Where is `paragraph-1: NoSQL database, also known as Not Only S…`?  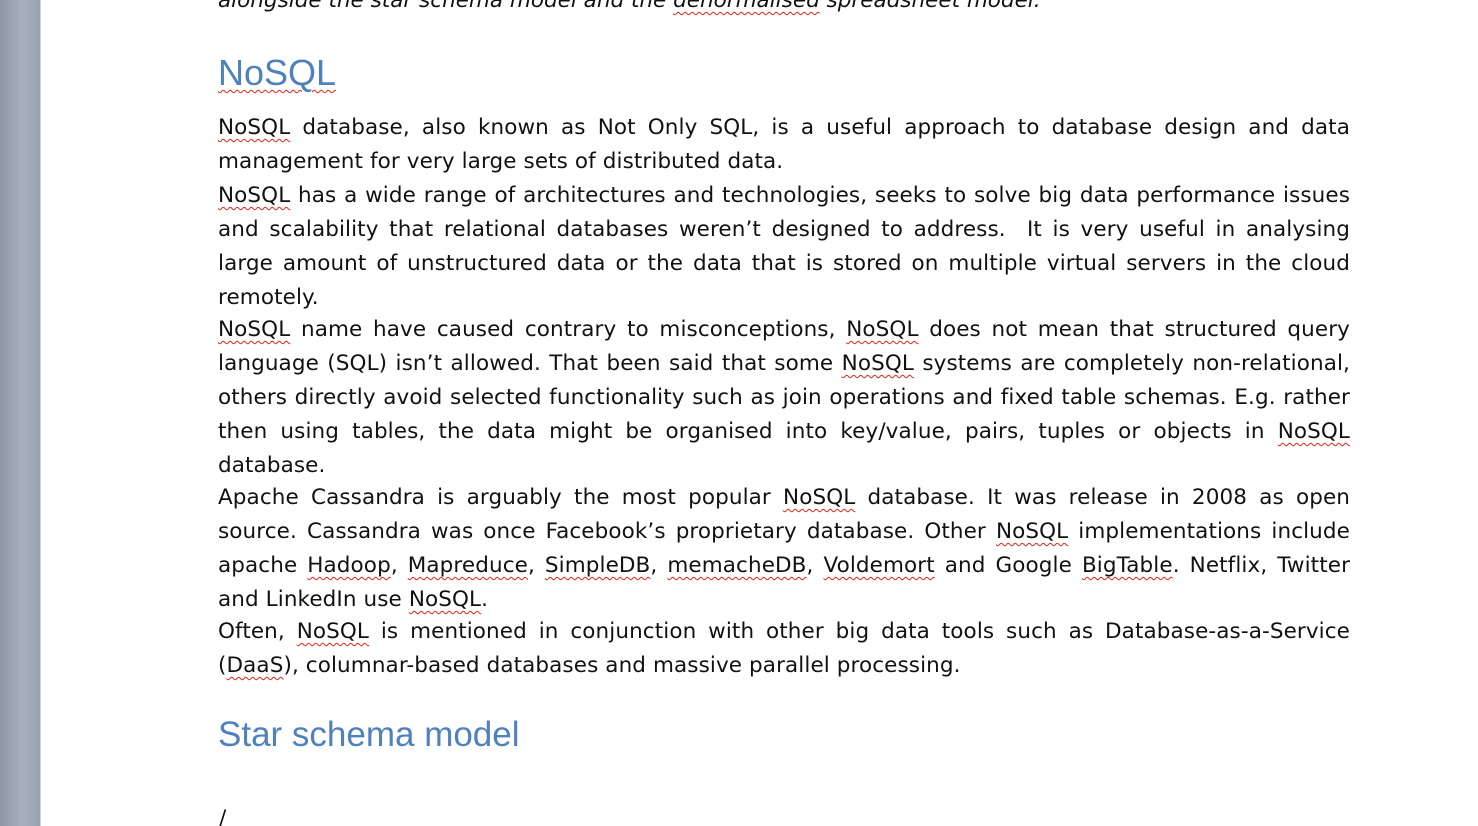
paragraph-1: NoSQL database, also known as Not Only S… is located at coordinates (784, 144).